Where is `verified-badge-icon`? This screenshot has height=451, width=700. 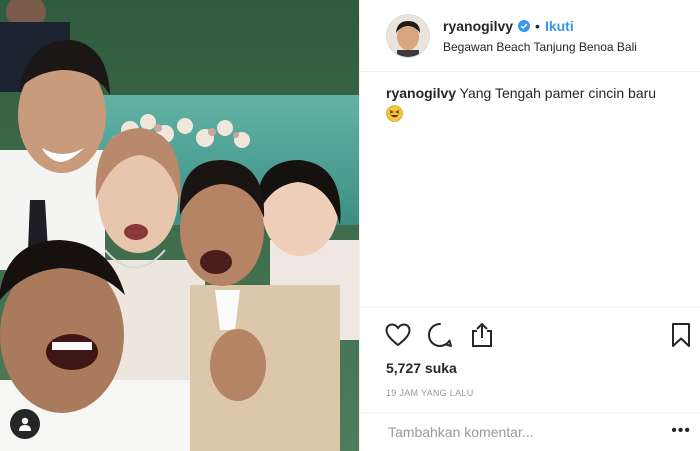
verified-badge-icon is located at coordinates (524, 25).